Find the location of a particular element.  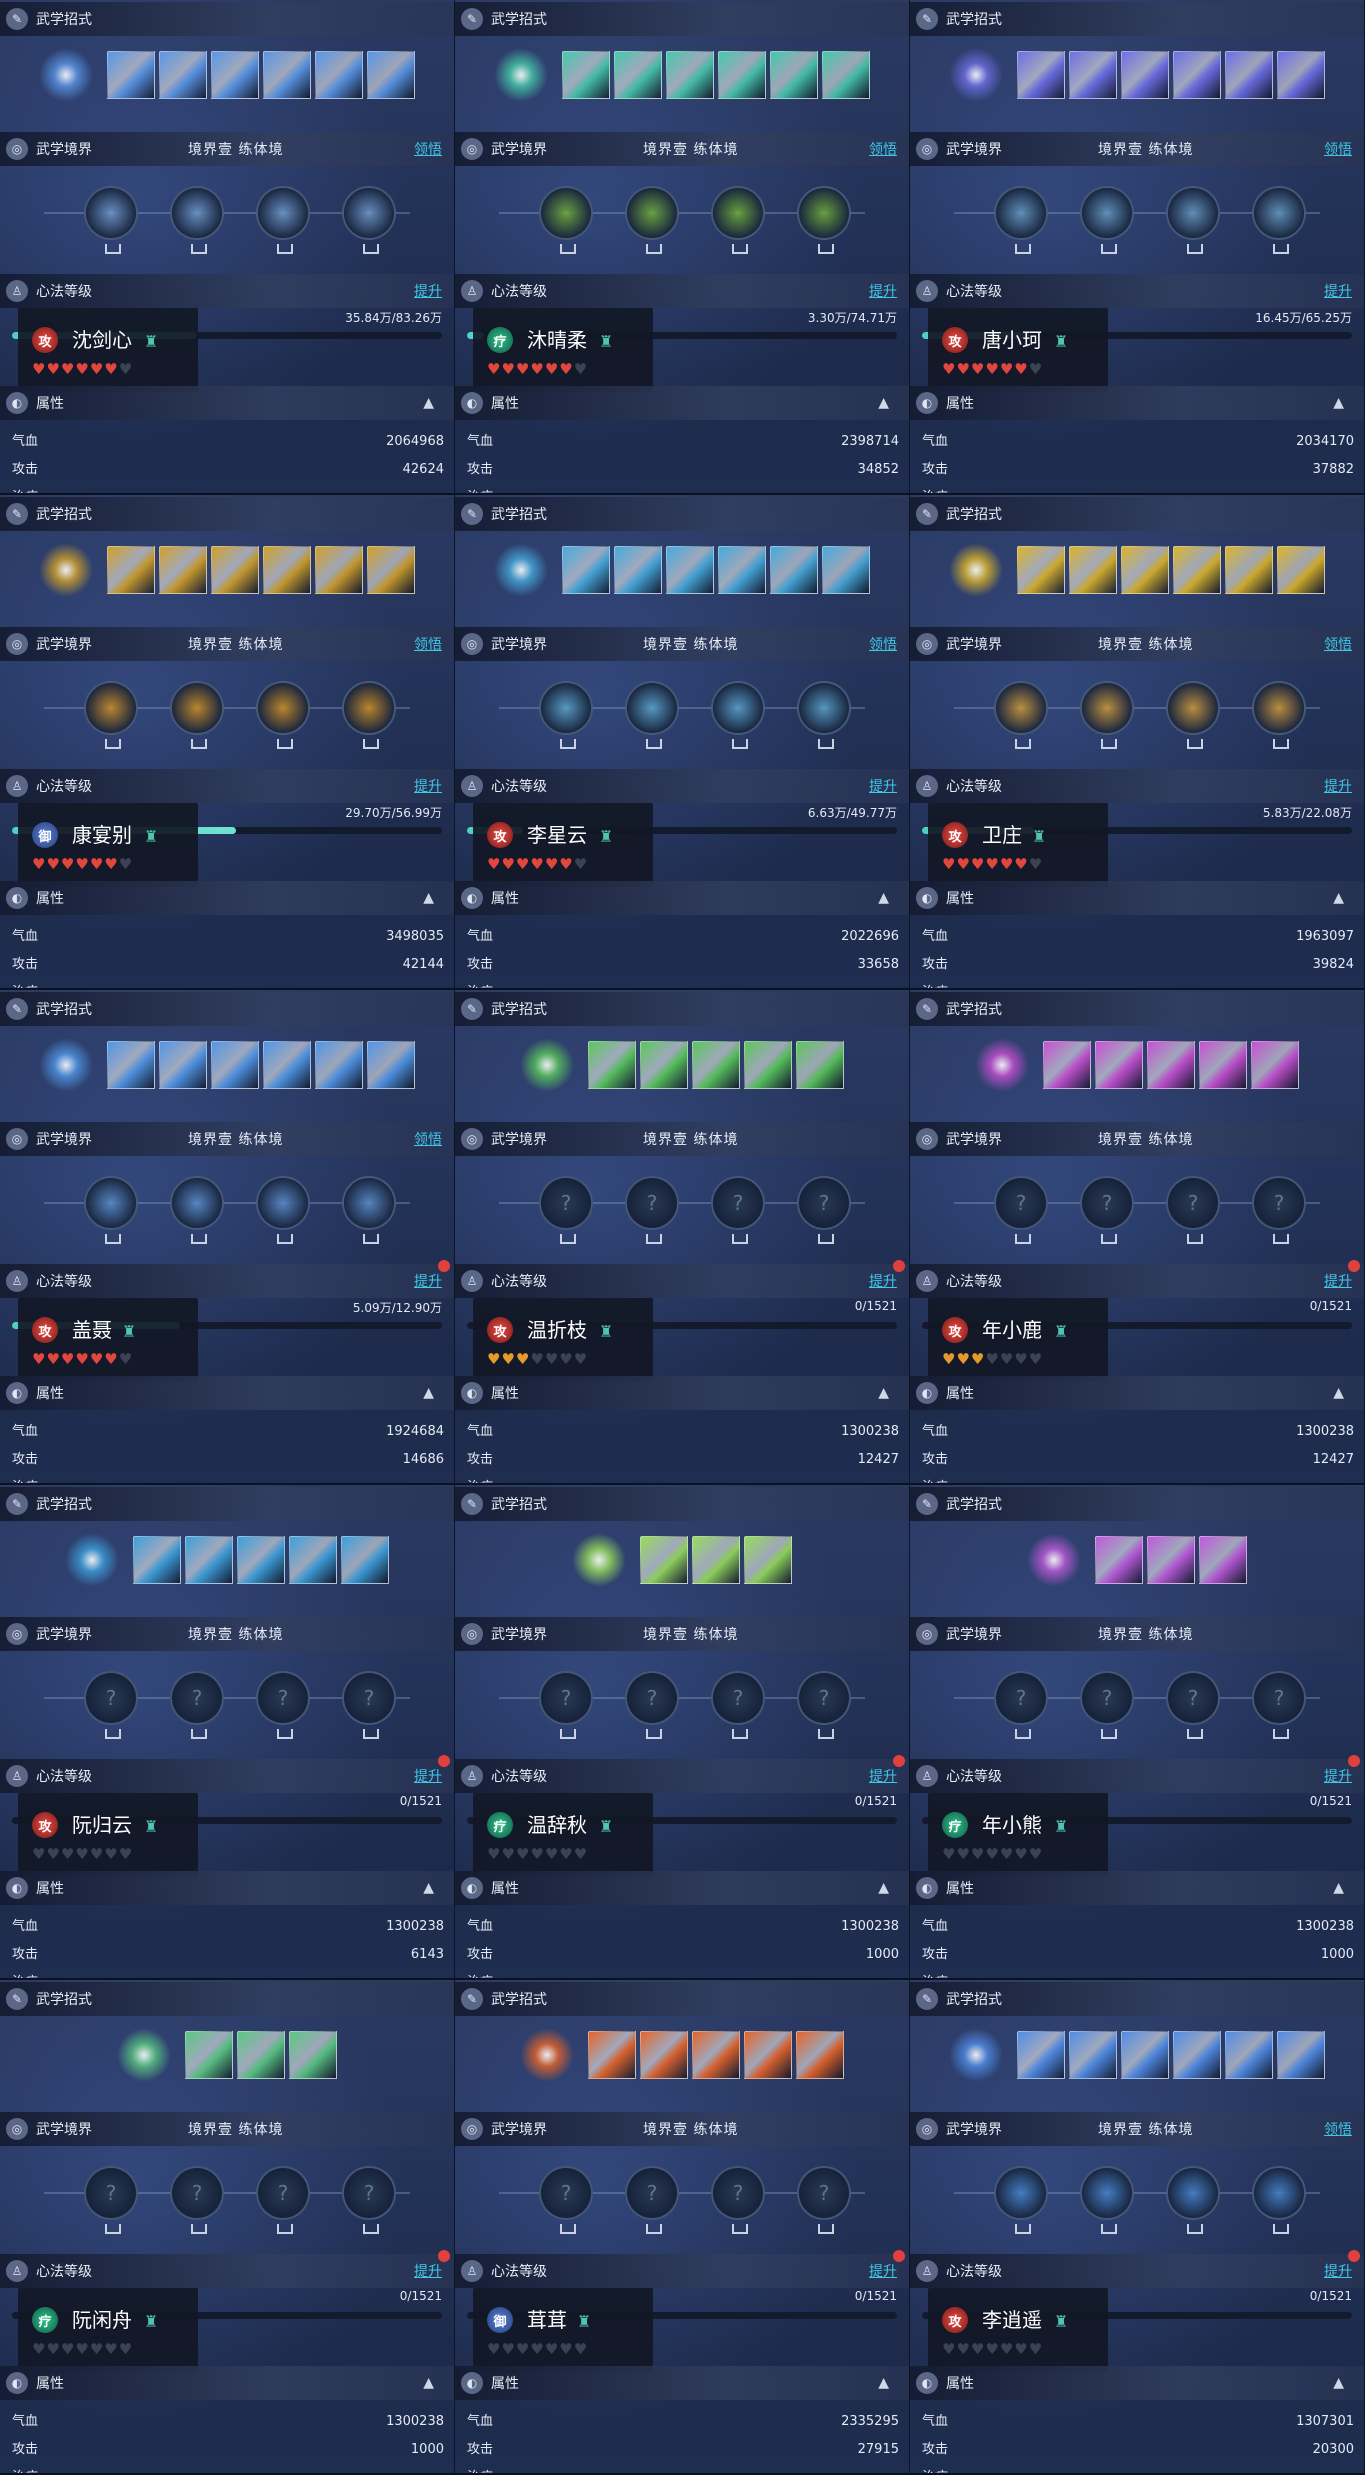

character-card: 攻 年小鹿 ♜ ♥♥♥♥♥♥♥ is located at coordinates (1018, 1340).